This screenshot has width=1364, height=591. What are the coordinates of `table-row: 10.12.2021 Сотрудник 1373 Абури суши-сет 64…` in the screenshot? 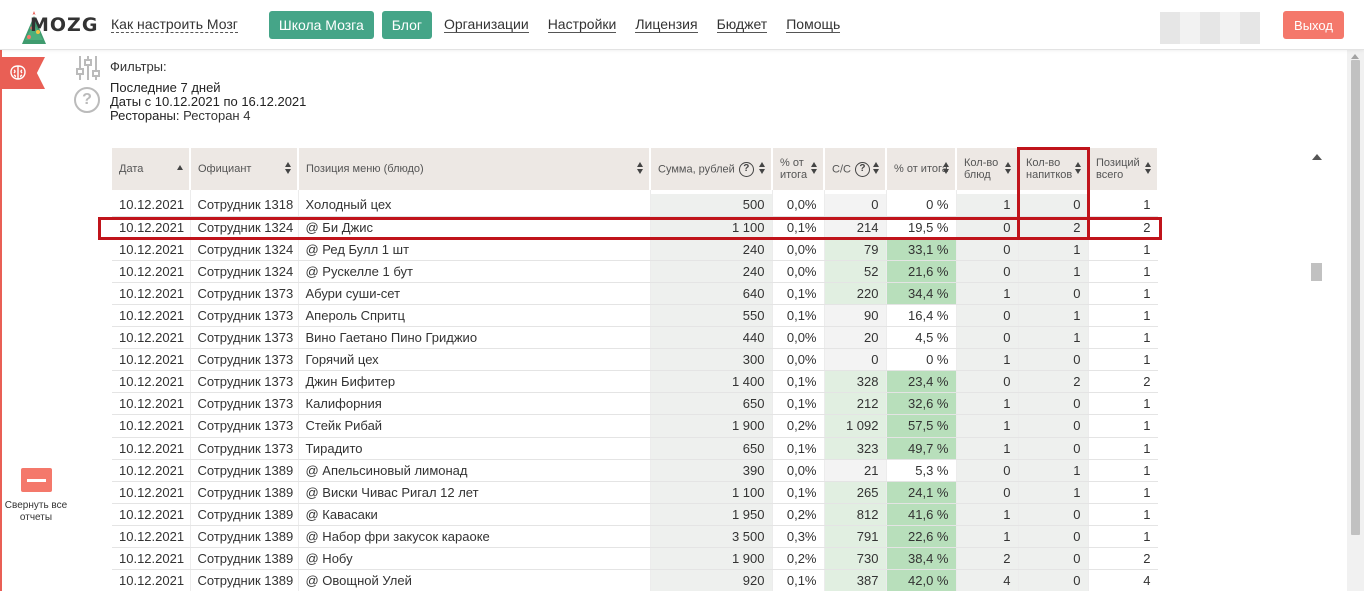 It's located at (635, 293).